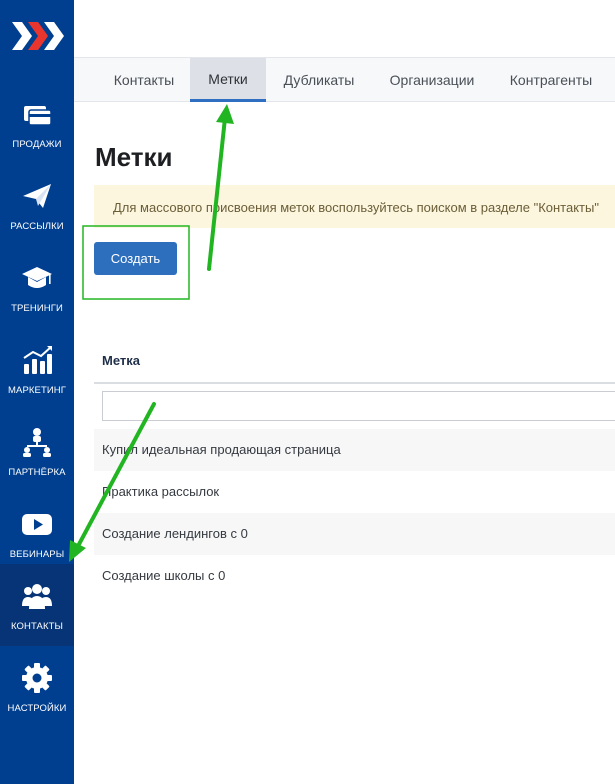  What do you see at coordinates (37, 554) in the screenshot?
I see `sidebar-item-label: ВЕБИНАРЫ` at bounding box center [37, 554].